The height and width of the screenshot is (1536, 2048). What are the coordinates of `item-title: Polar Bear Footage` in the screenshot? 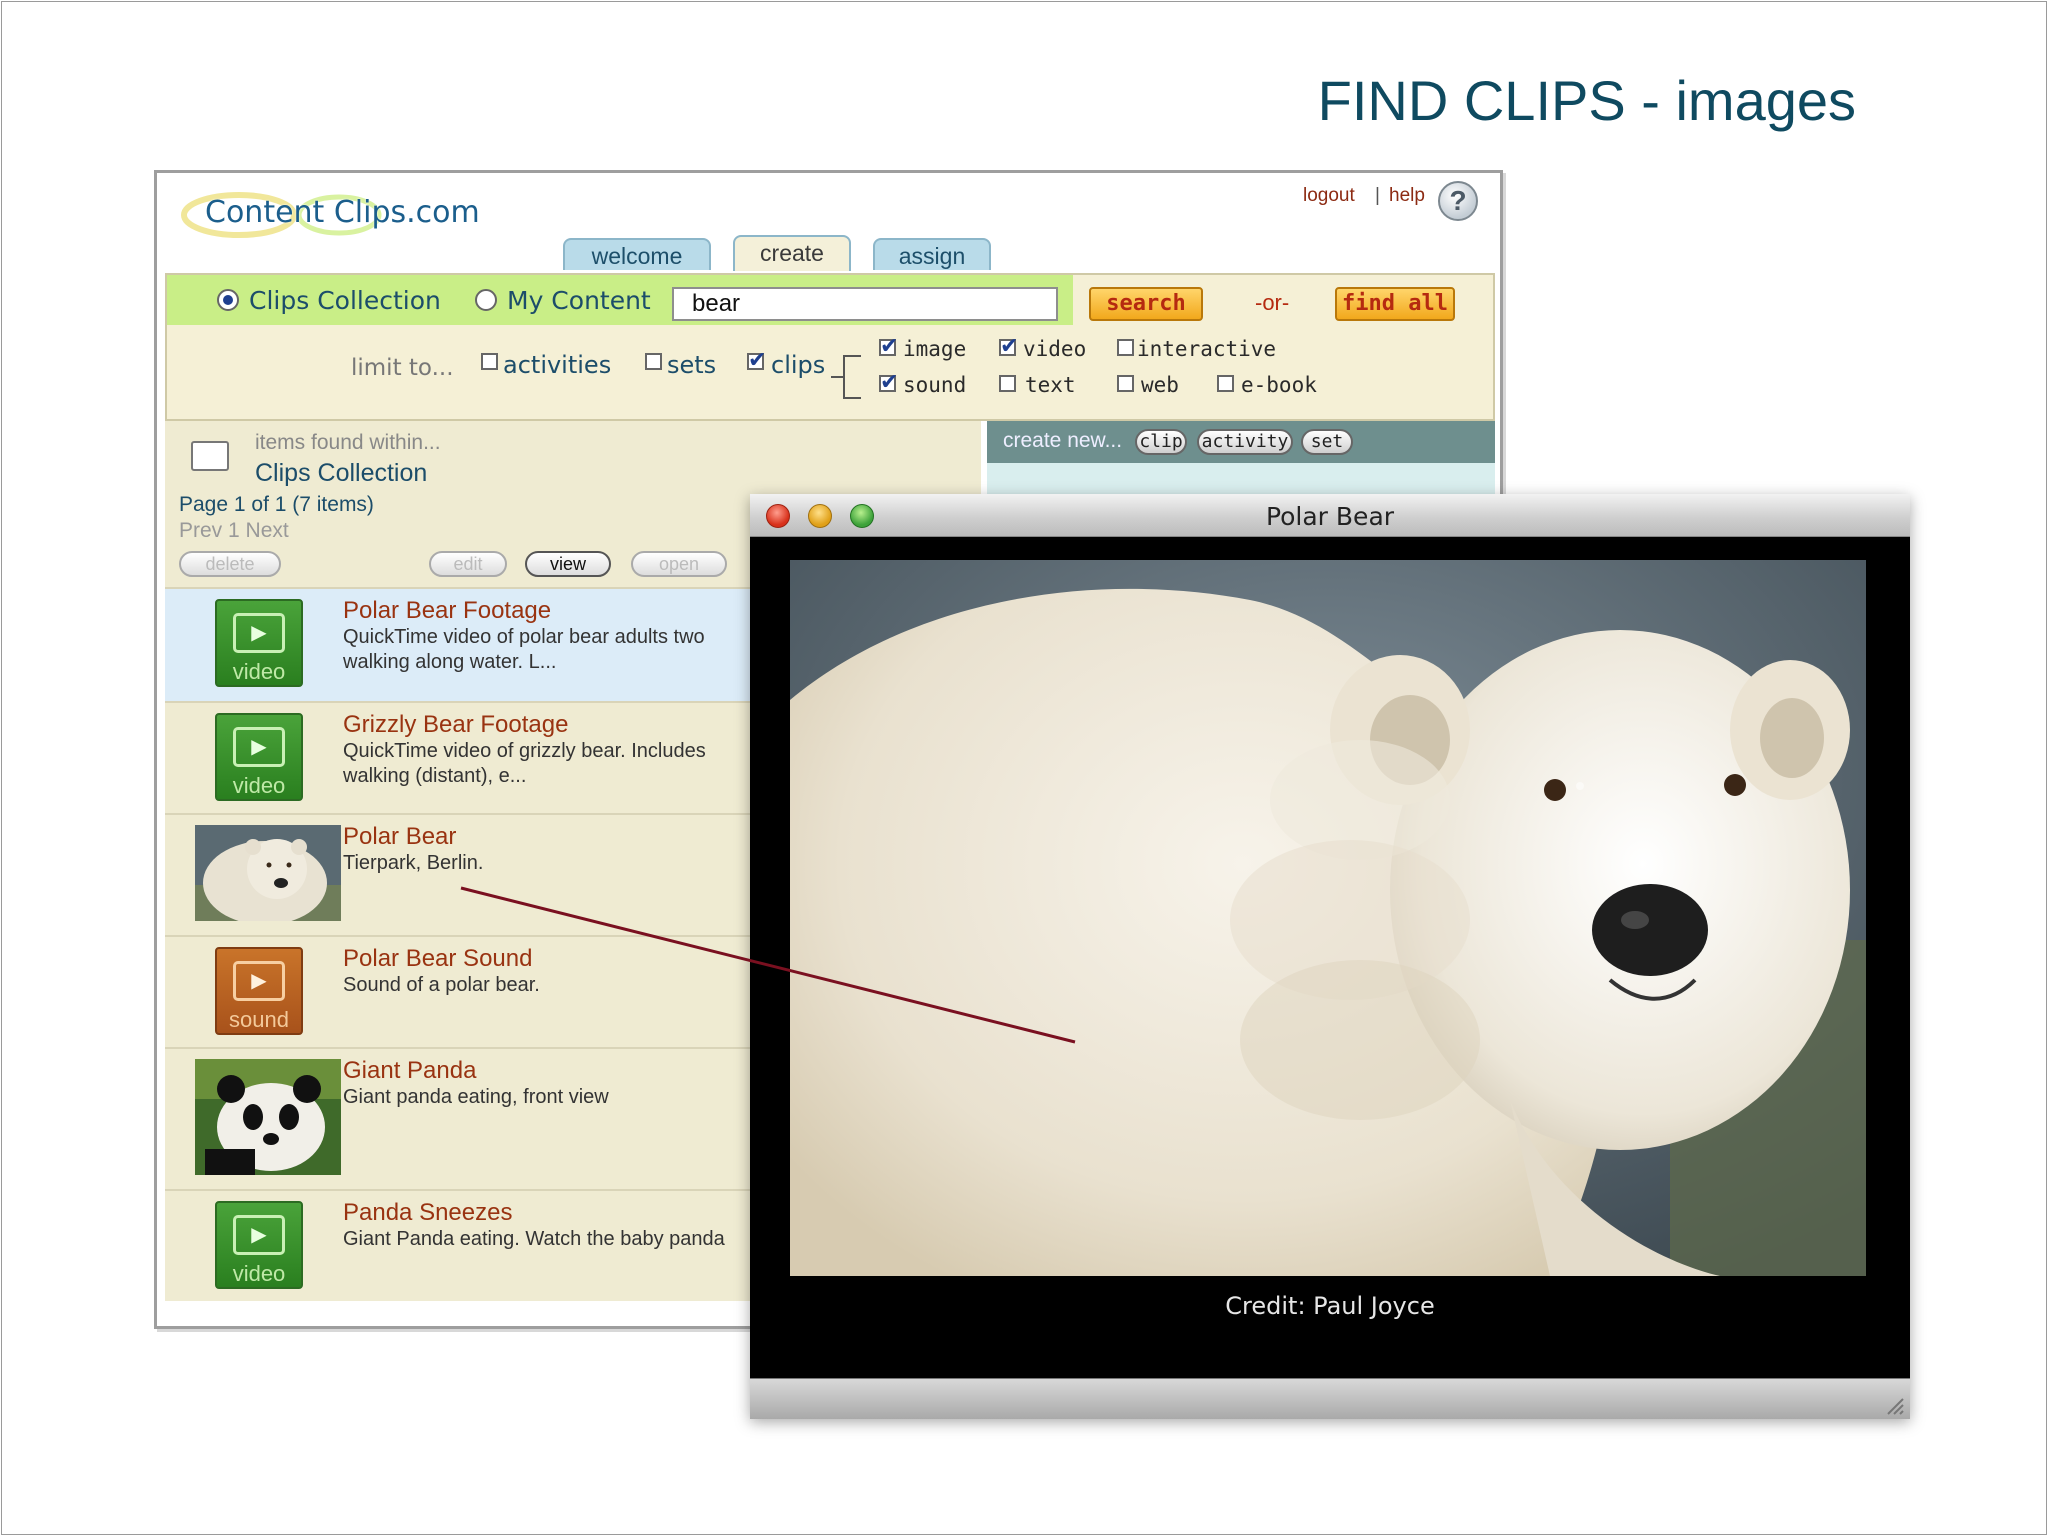 It's located at (447, 611).